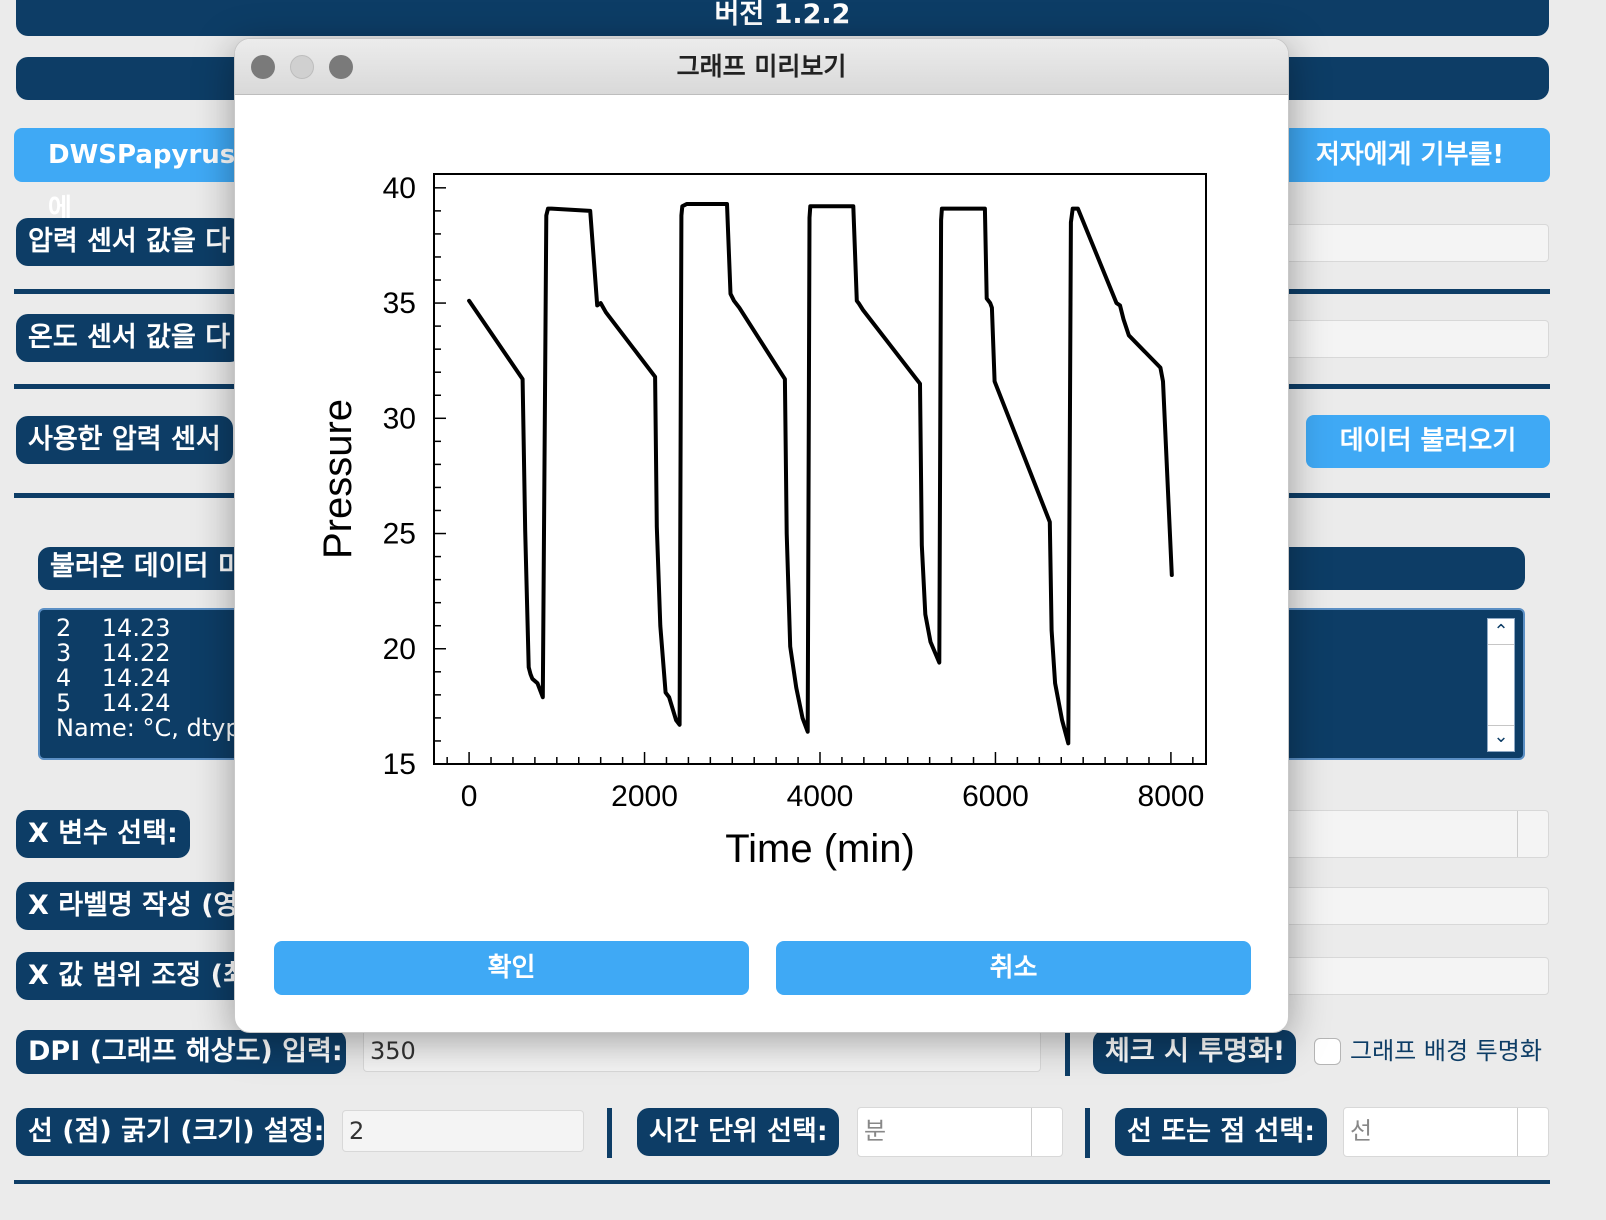  I want to click on transparent-checkbox, so click(1327, 1051).